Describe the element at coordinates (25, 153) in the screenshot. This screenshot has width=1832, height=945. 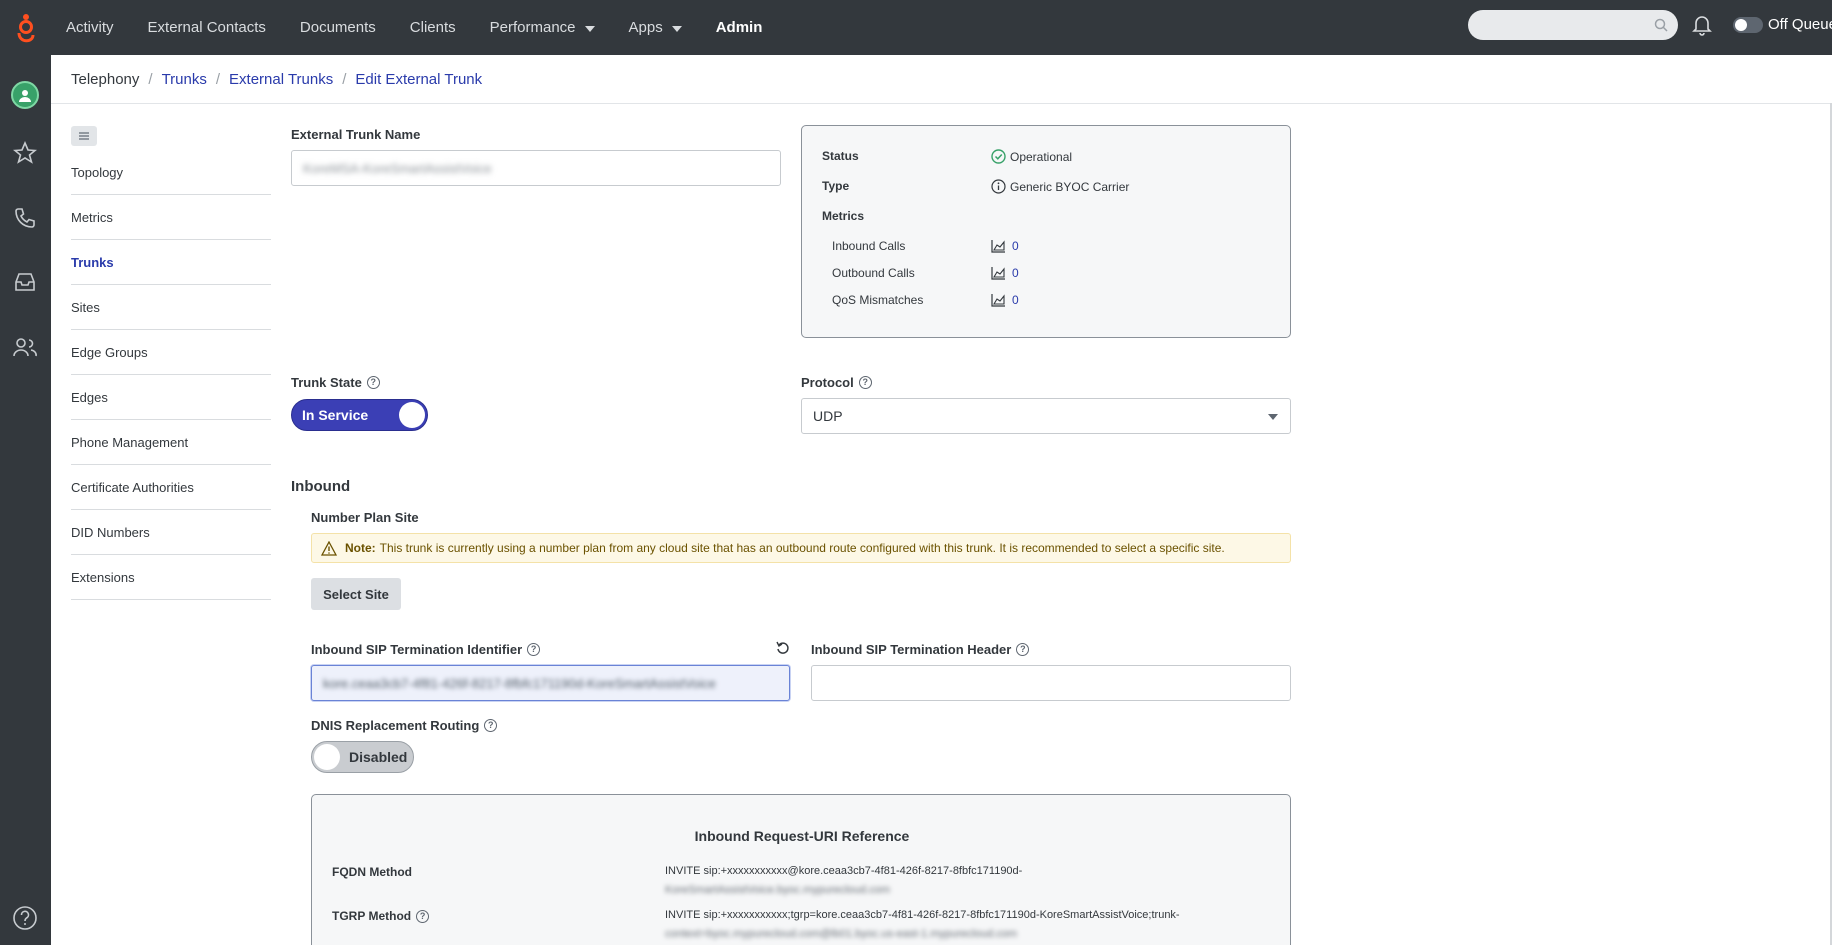
I see `star-icon` at that location.